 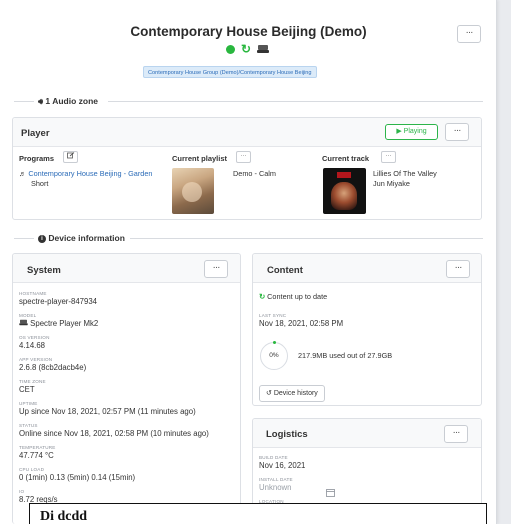 I want to click on current-playlist-label: Current playlist, so click(x=200, y=158).